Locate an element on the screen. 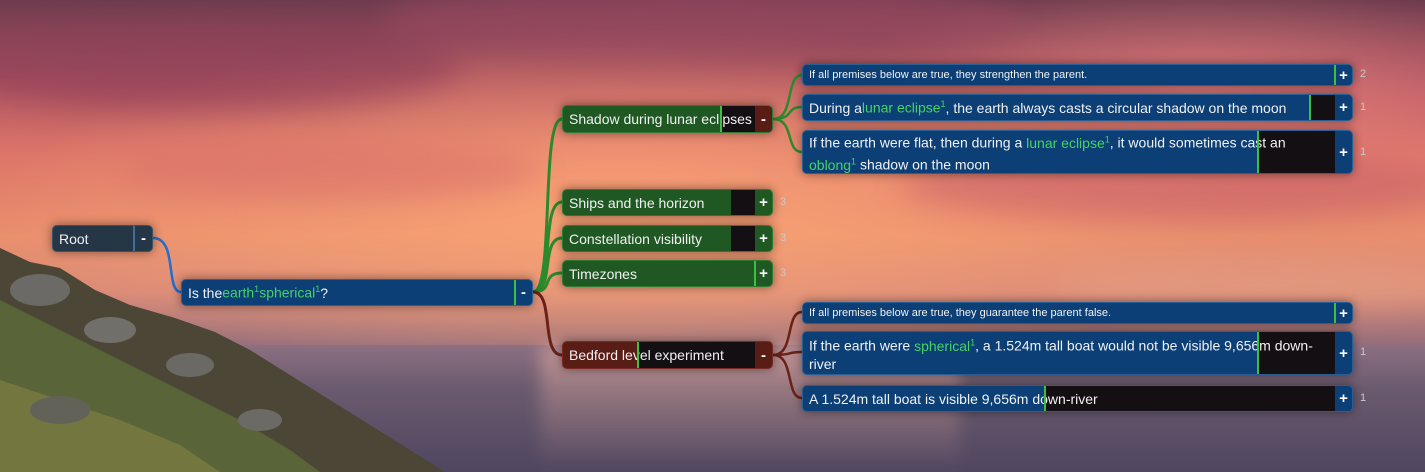 This screenshot has height=472, width=1425. question-node: Is the earth1 spherical1? - is located at coordinates (357, 292).